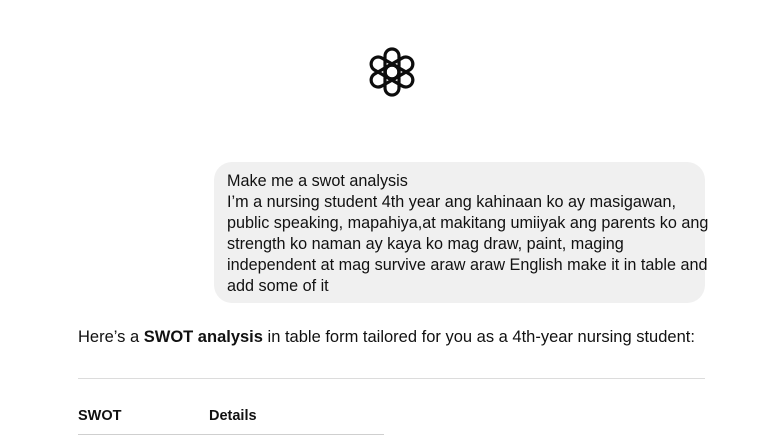 Image resolution: width=784 pixels, height=441 pixels. Describe the element at coordinates (100, 416) in the screenshot. I see `column-header-swot: SWOT` at that location.